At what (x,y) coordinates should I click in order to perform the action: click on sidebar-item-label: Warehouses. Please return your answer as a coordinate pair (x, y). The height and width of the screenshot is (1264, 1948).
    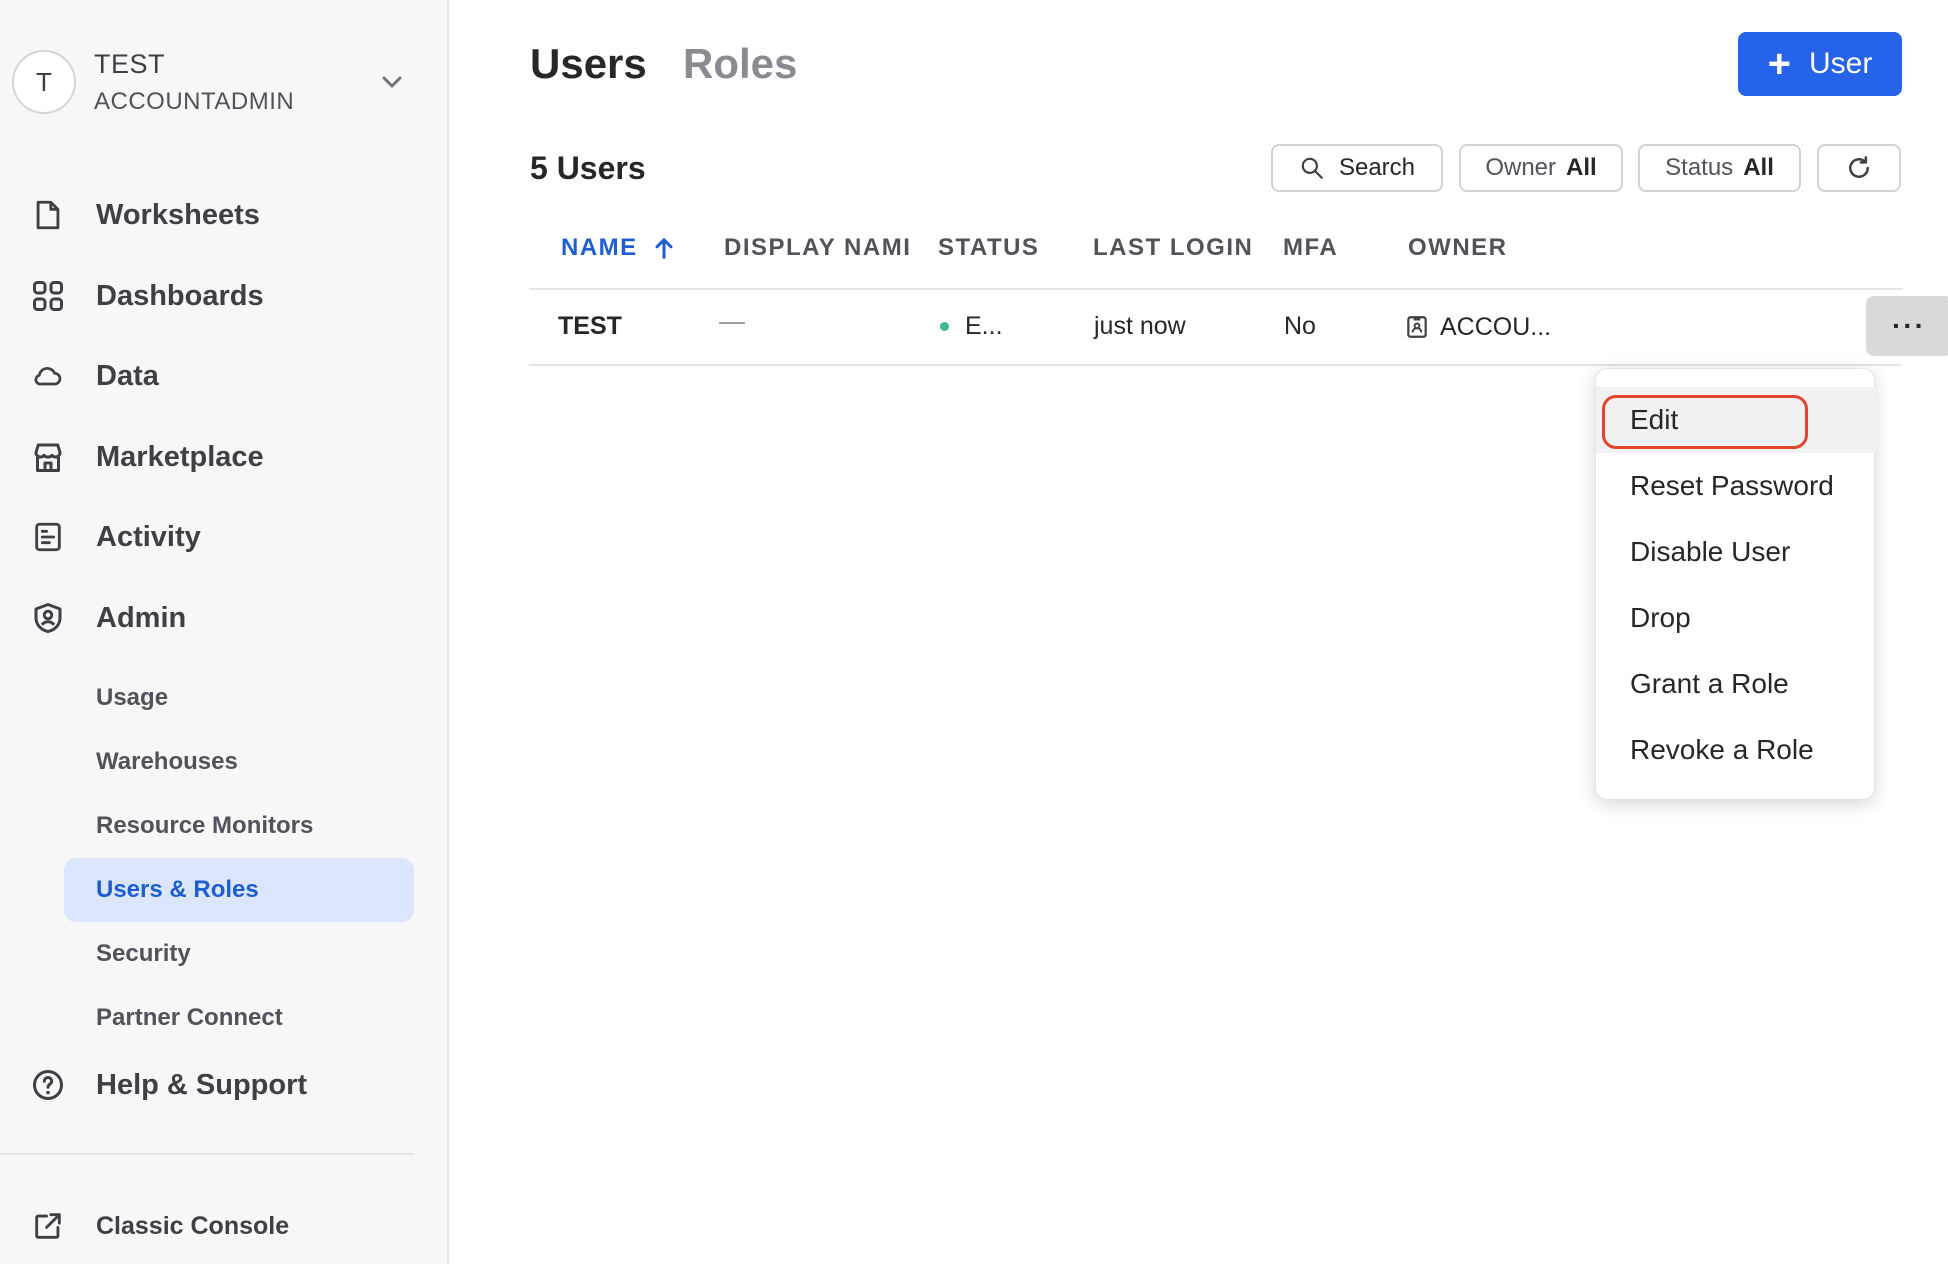
    Looking at the image, I should click on (167, 761).